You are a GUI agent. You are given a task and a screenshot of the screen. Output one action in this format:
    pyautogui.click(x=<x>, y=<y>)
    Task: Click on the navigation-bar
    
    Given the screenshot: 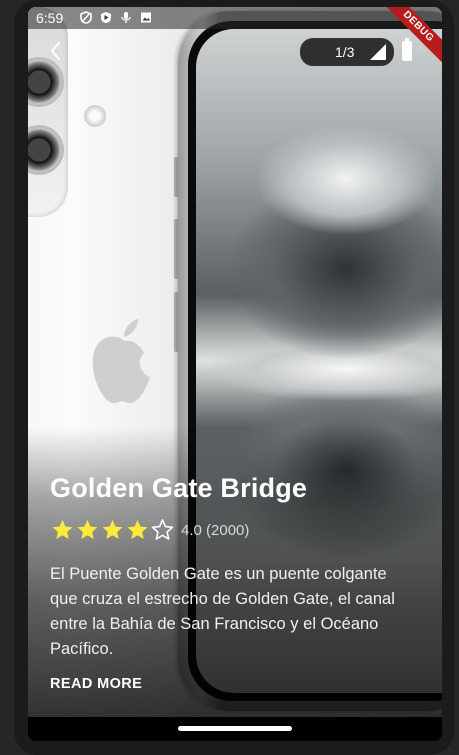 What is the action you would take?
    pyautogui.click(x=235, y=729)
    